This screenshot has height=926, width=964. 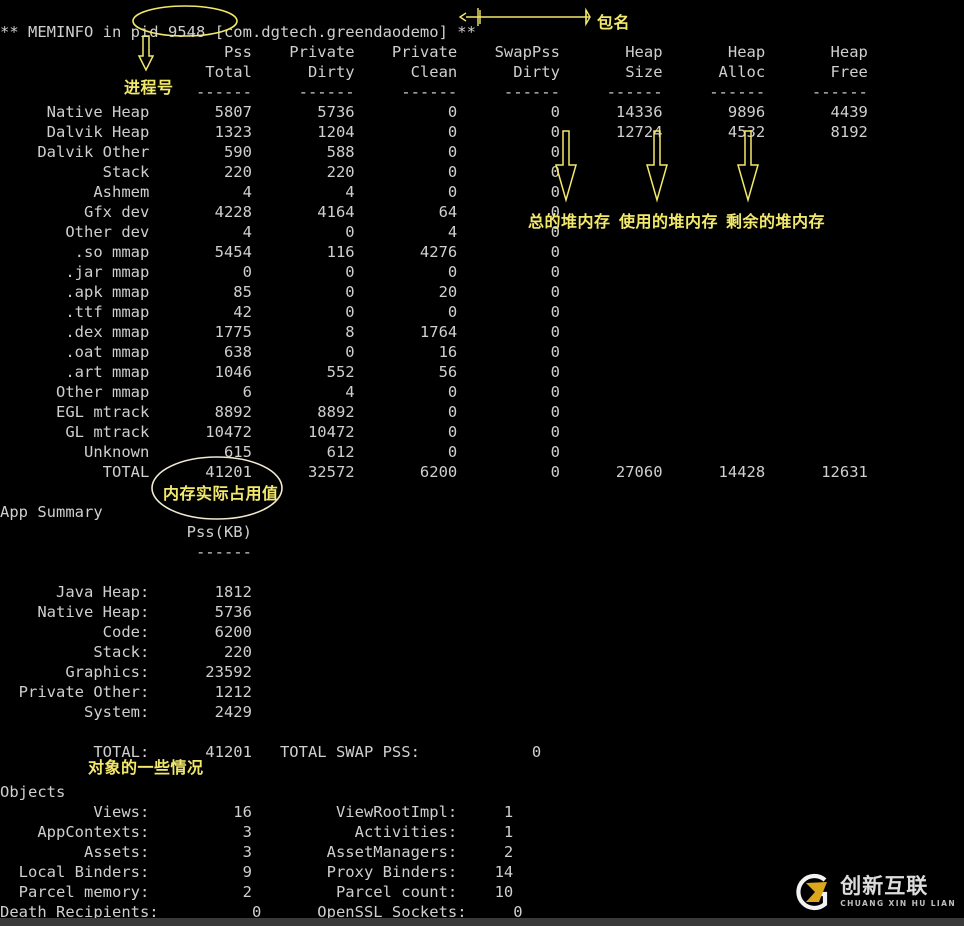 I want to click on annotation-package-label: 包名, so click(x=614, y=22).